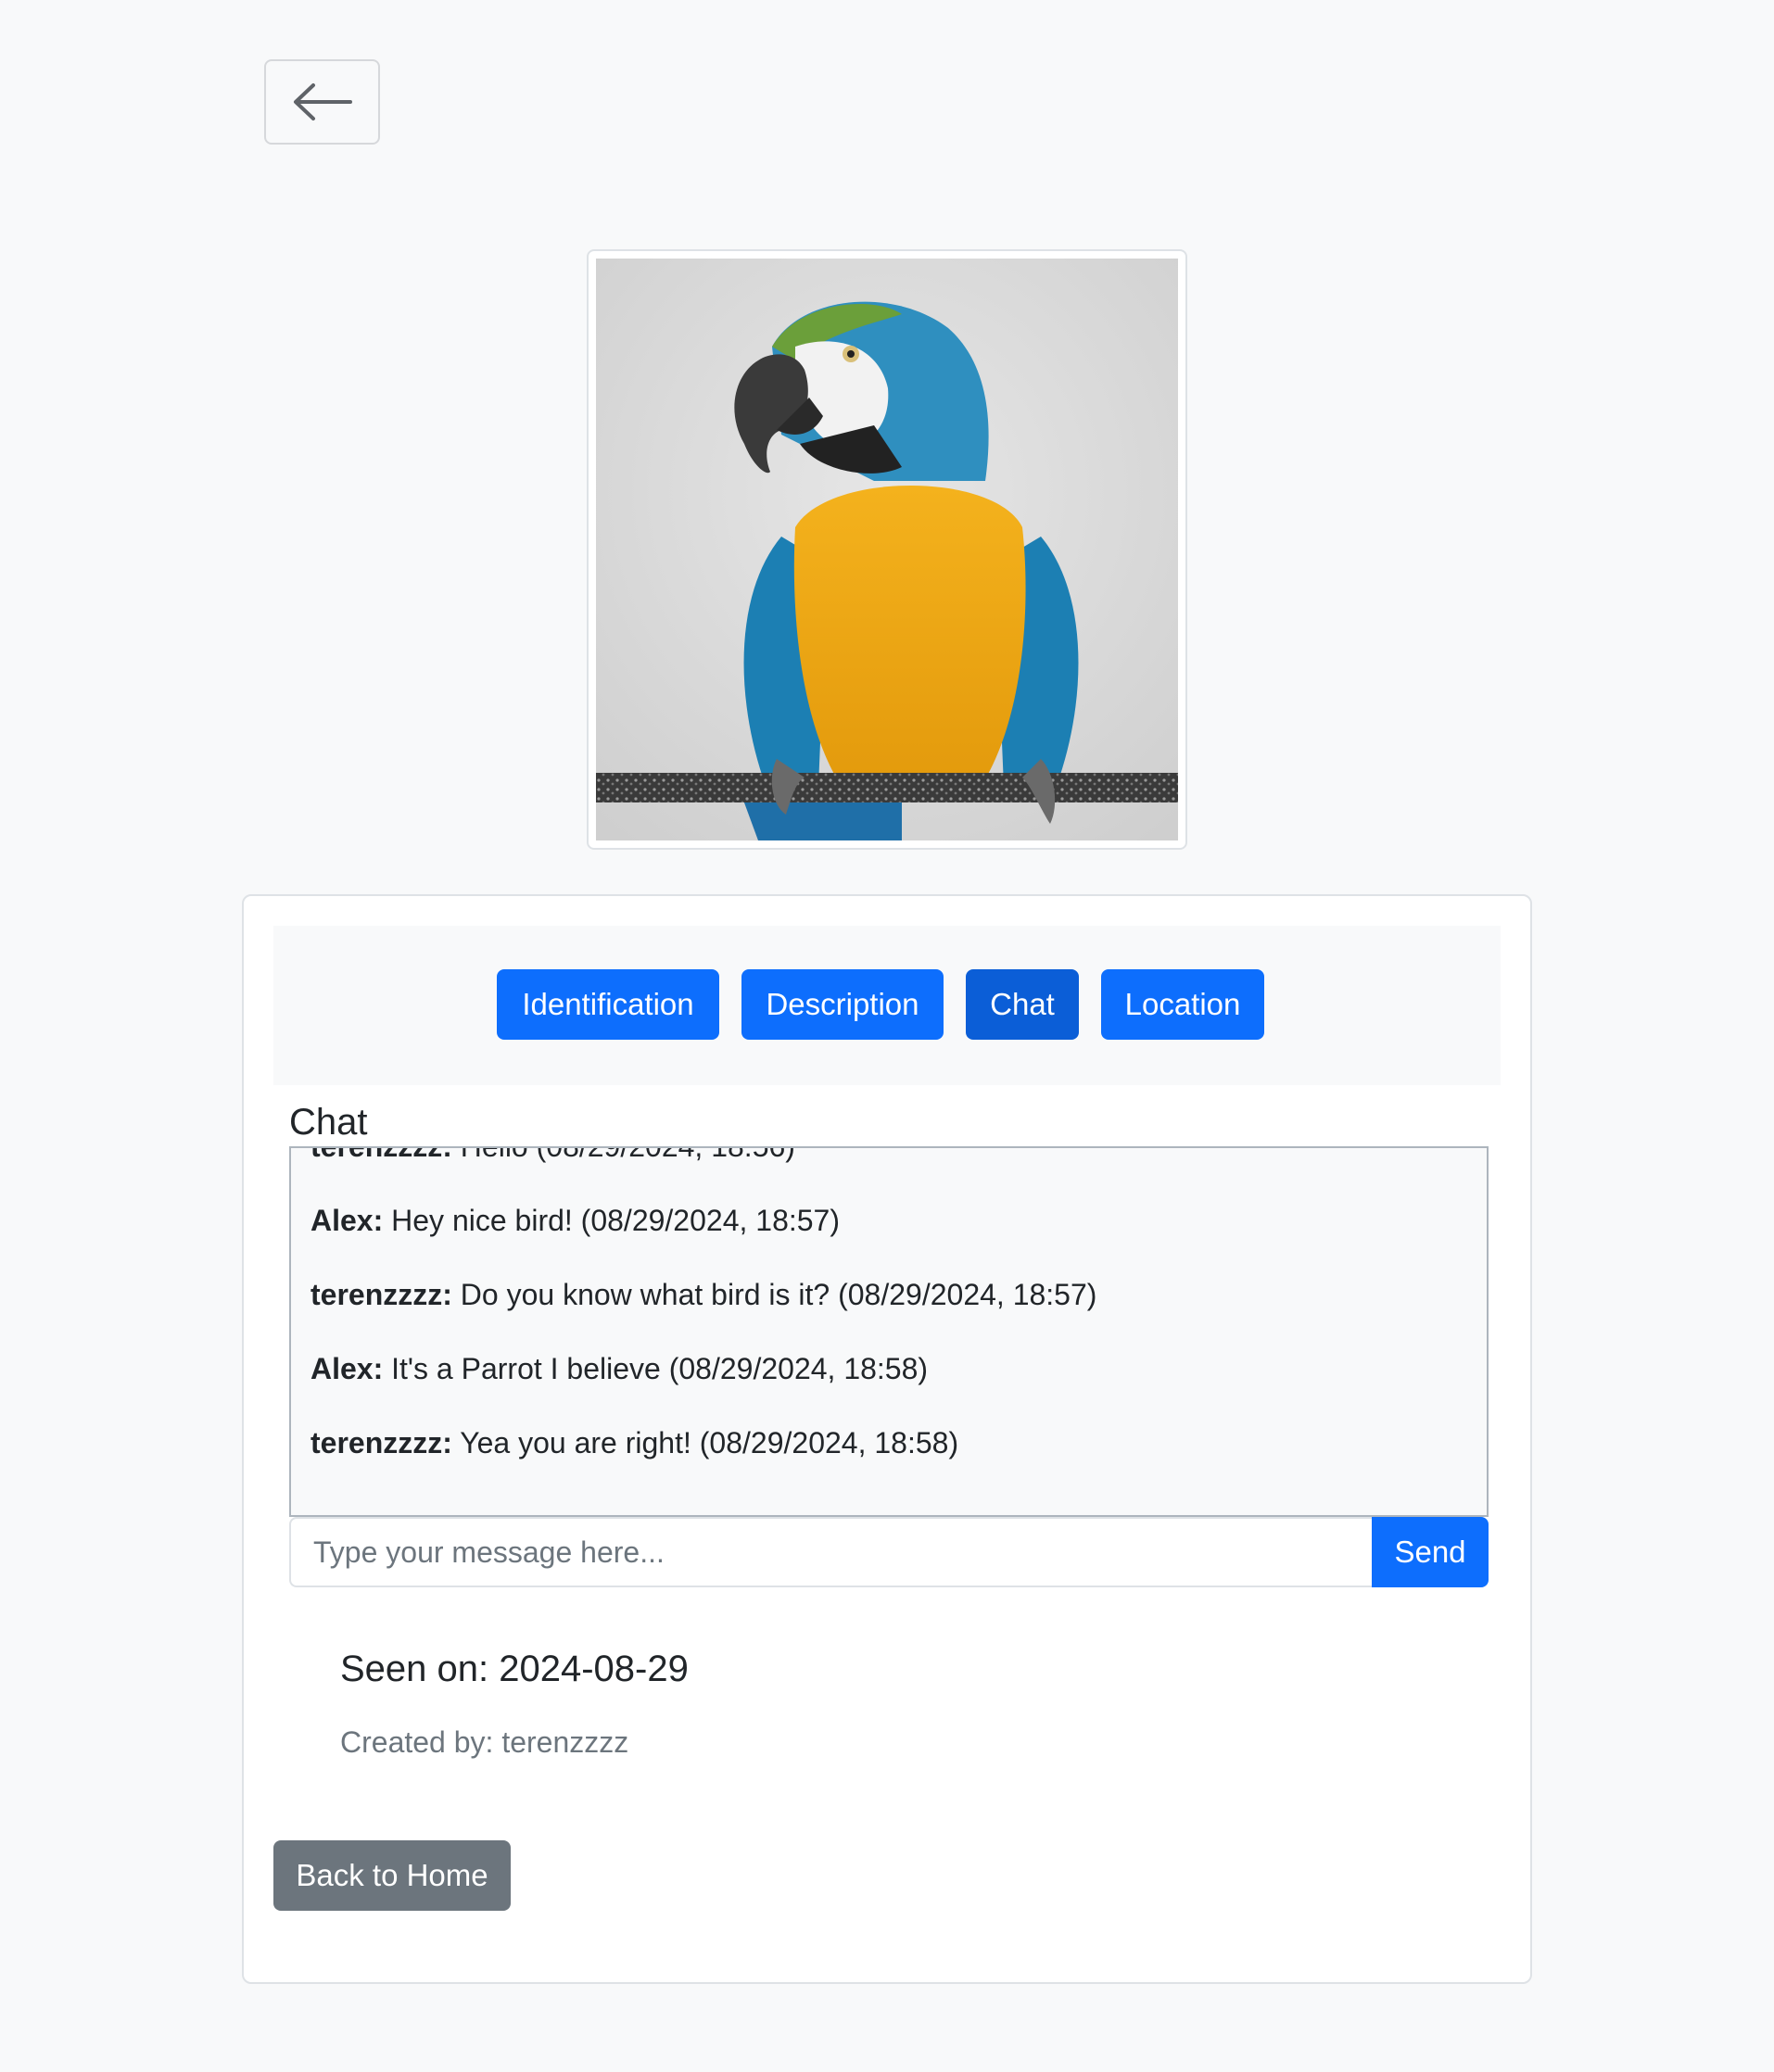  Describe the element at coordinates (608, 1004) in the screenshot. I see `tab-identification: Identification` at that location.